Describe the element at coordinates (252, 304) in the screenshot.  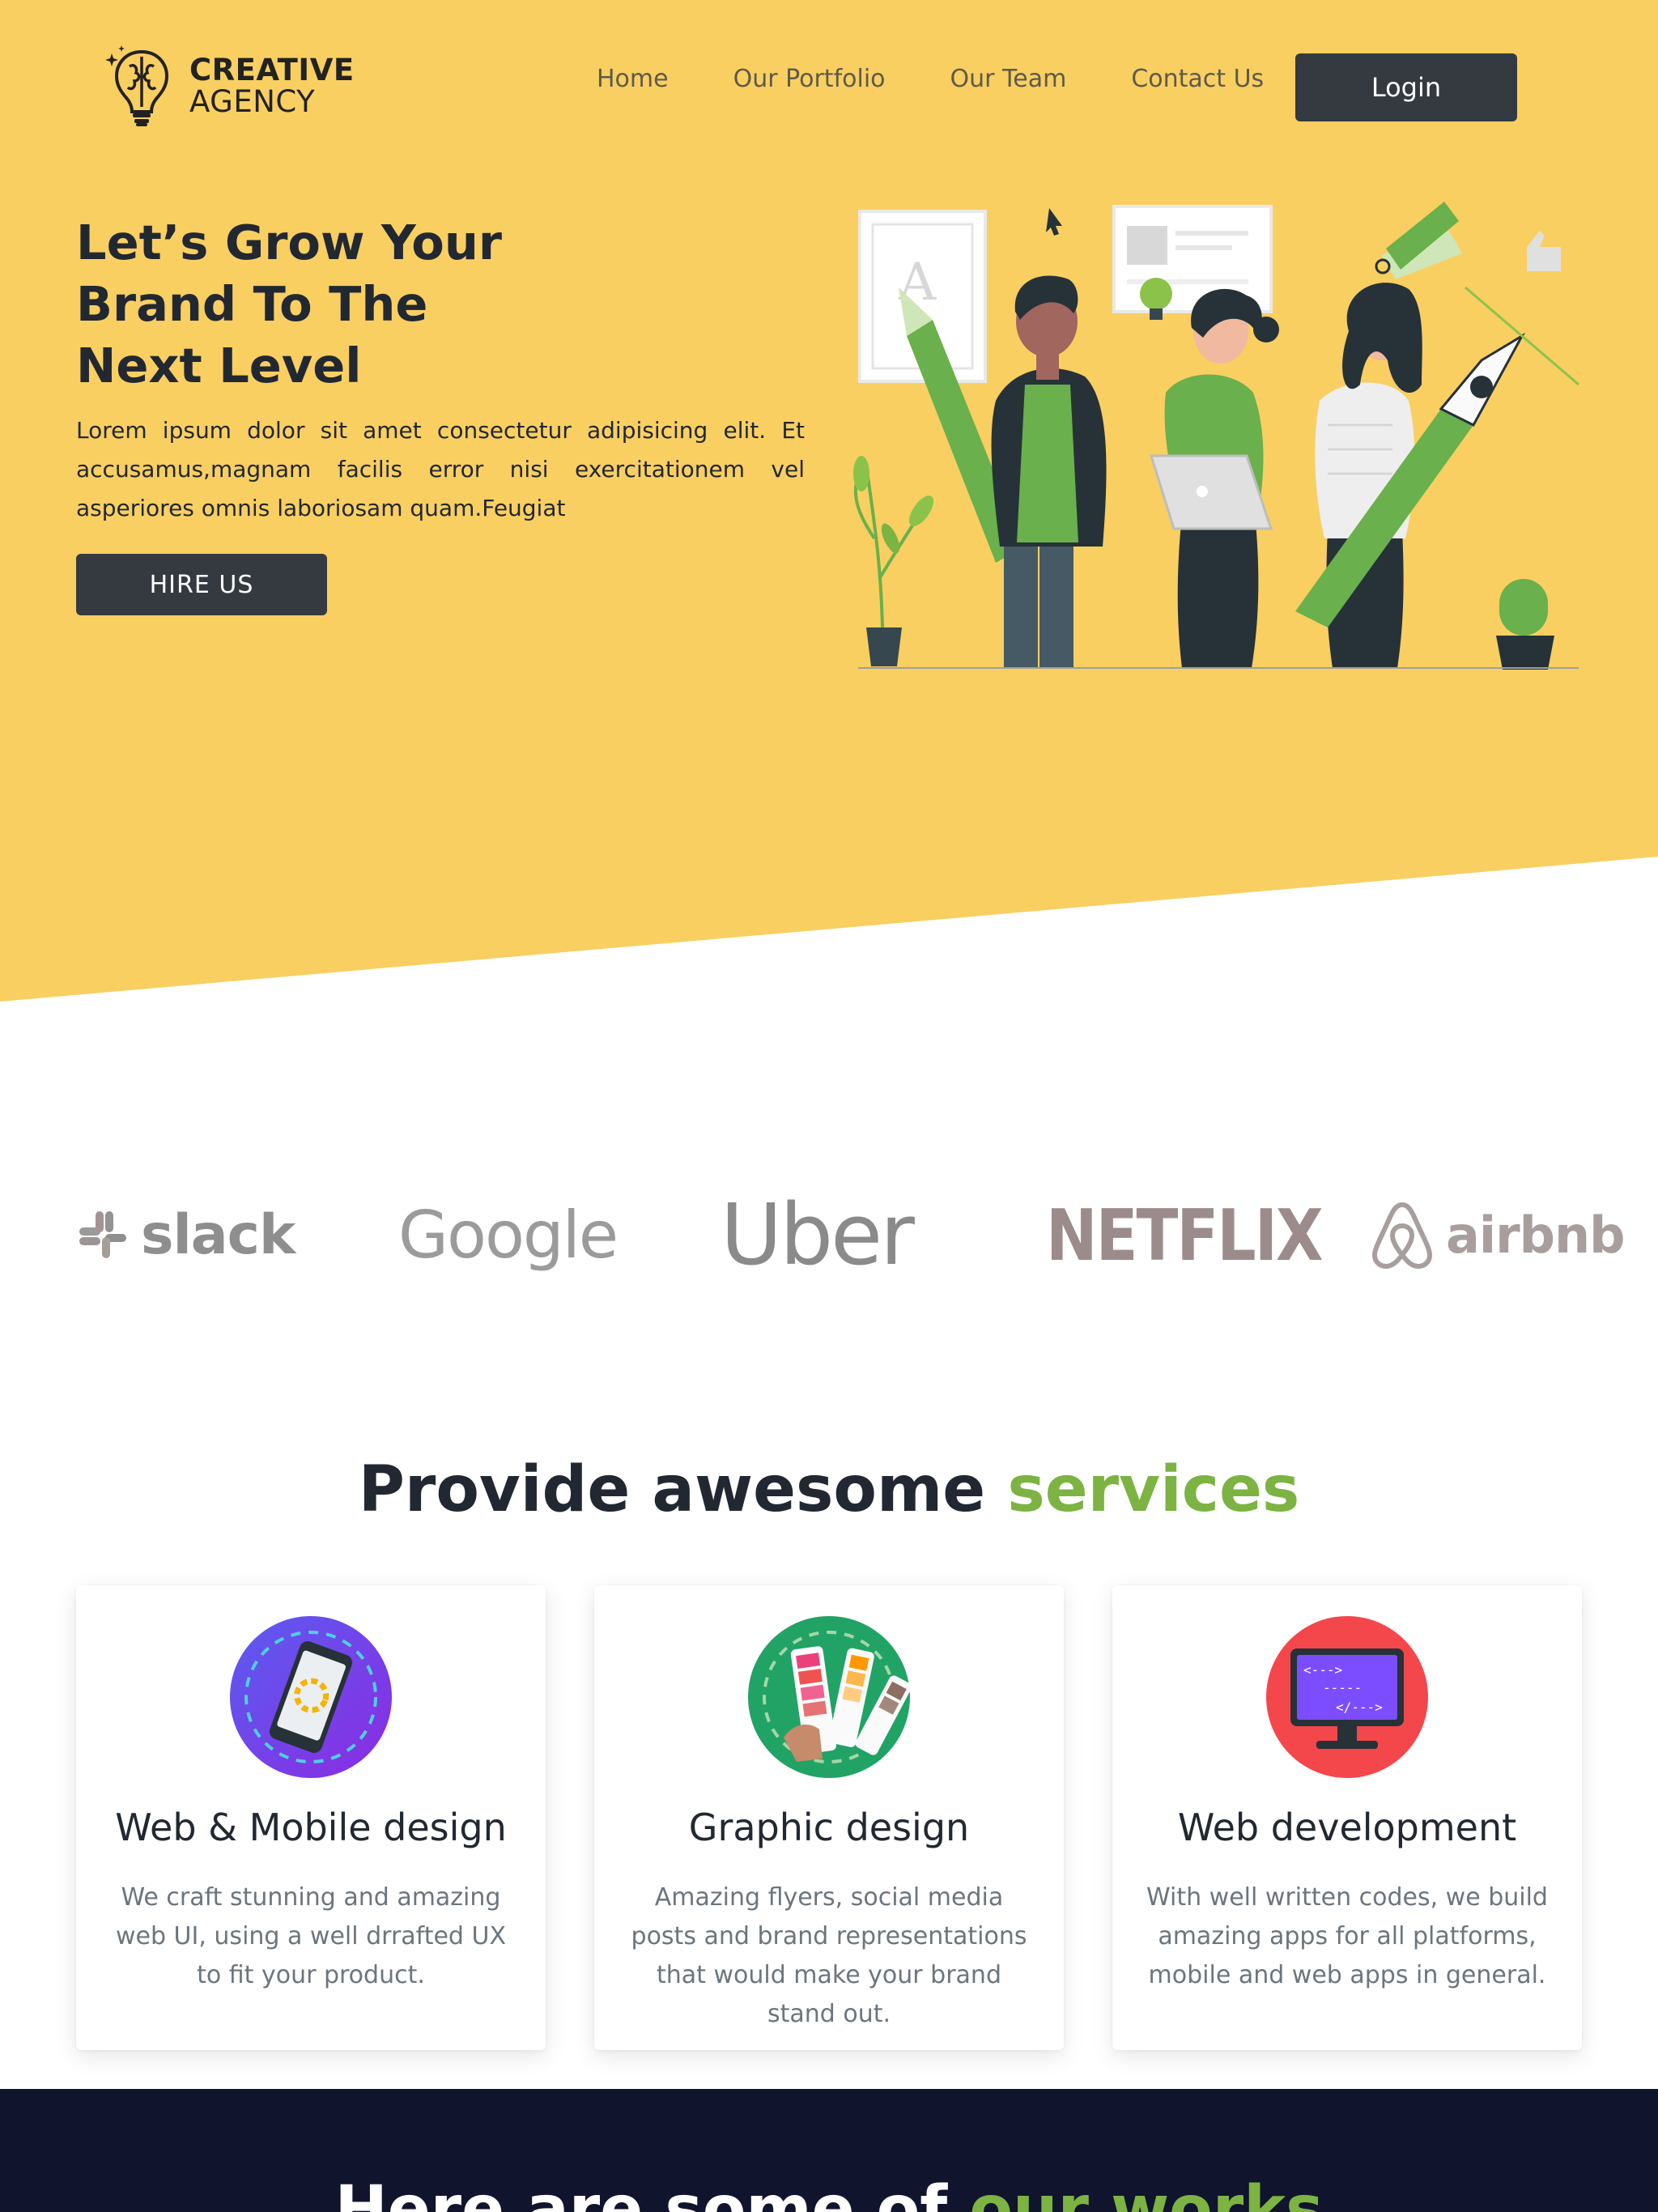
I see `hero-title-line: Brand To The` at that location.